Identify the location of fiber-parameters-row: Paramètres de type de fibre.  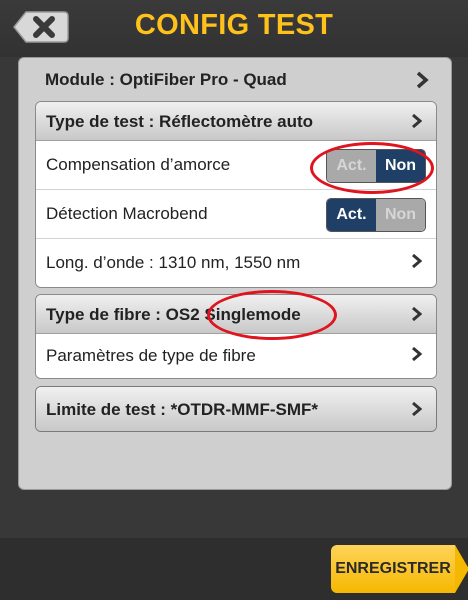
(236, 356).